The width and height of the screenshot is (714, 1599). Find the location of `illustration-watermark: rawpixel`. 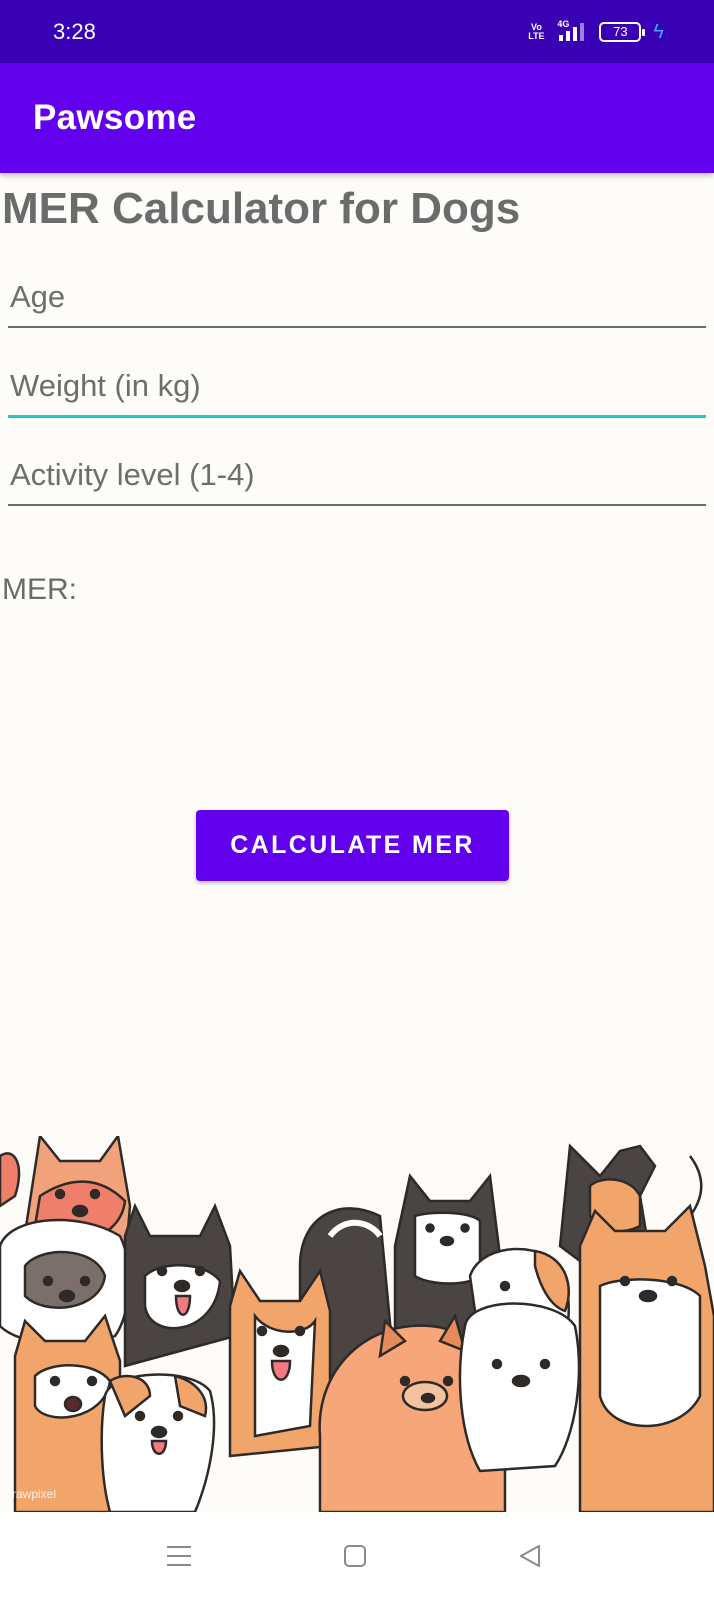

illustration-watermark: rawpixel is located at coordinates (34, 1494).